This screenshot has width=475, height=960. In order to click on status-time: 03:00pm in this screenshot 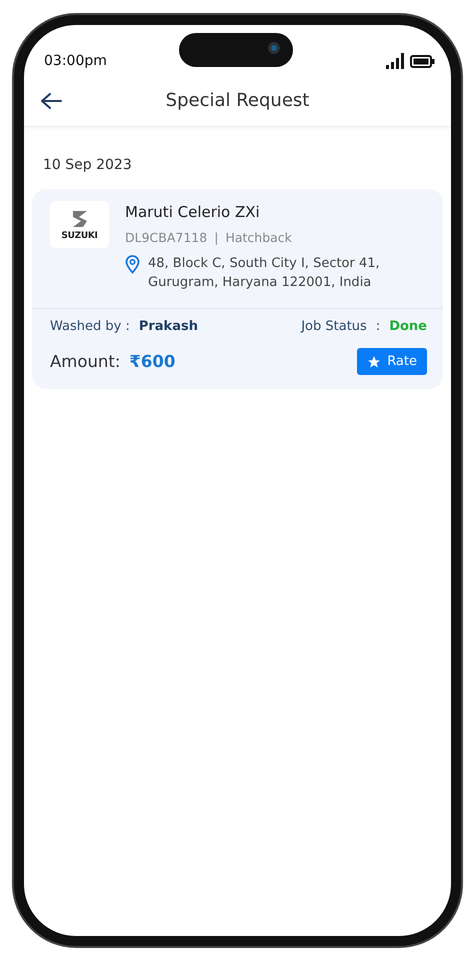, I will do `click(75, 61)`.